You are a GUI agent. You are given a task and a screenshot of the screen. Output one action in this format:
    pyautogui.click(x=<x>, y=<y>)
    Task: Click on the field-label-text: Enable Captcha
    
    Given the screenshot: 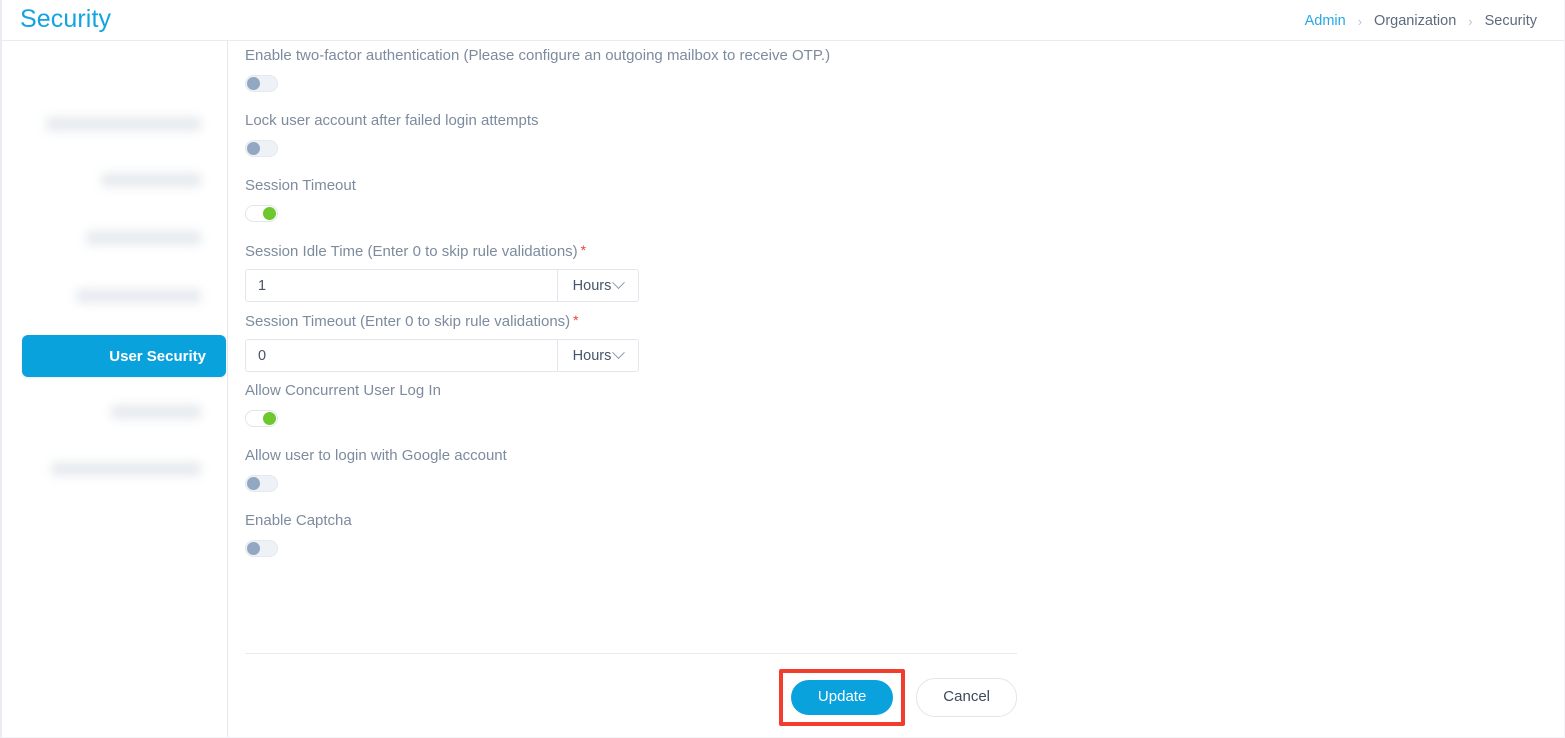 What is the action you would take?
    pyautogui.click(x=298, y=520)
    